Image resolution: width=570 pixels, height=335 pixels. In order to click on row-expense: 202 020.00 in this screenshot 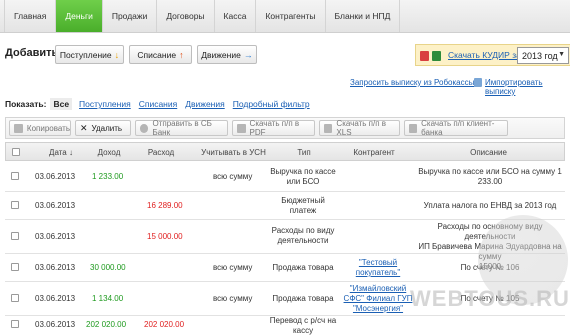, I will do `click(164, 324)`.